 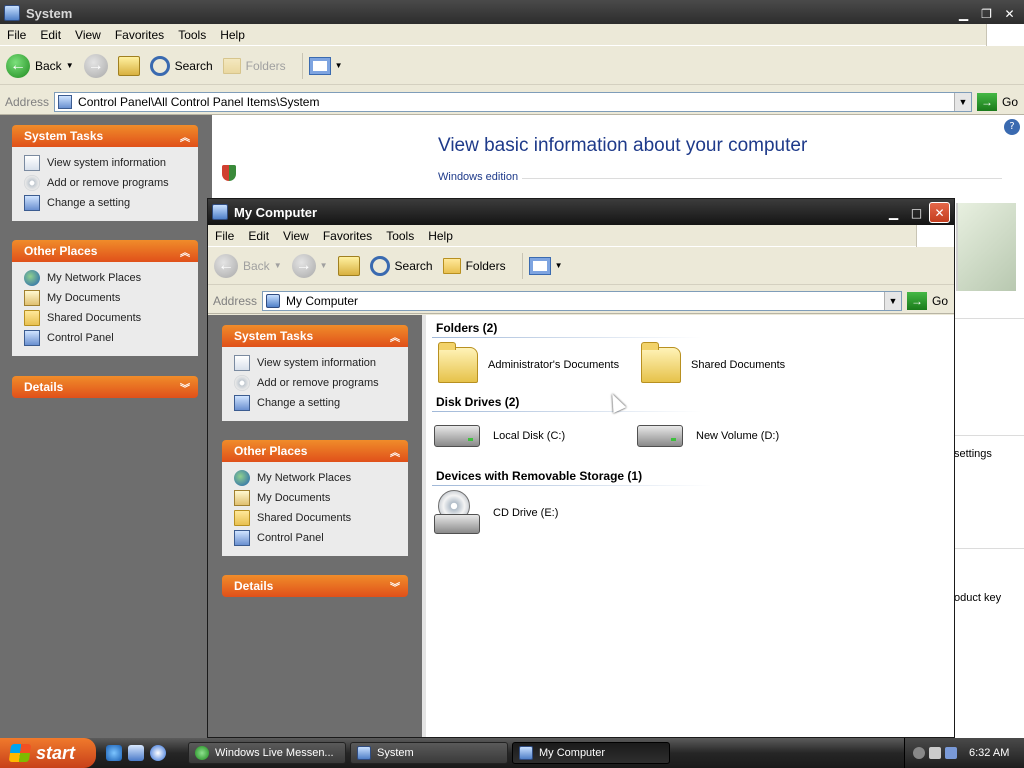 What do you see at coordinates (114, 753) in the screenshot?
I see `internet-explorer-icon` at bounding box center [114, 753].